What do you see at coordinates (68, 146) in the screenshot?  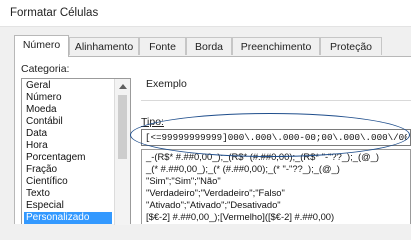 I see `category-item-hora: Hora` at bounding box center [68, 146].